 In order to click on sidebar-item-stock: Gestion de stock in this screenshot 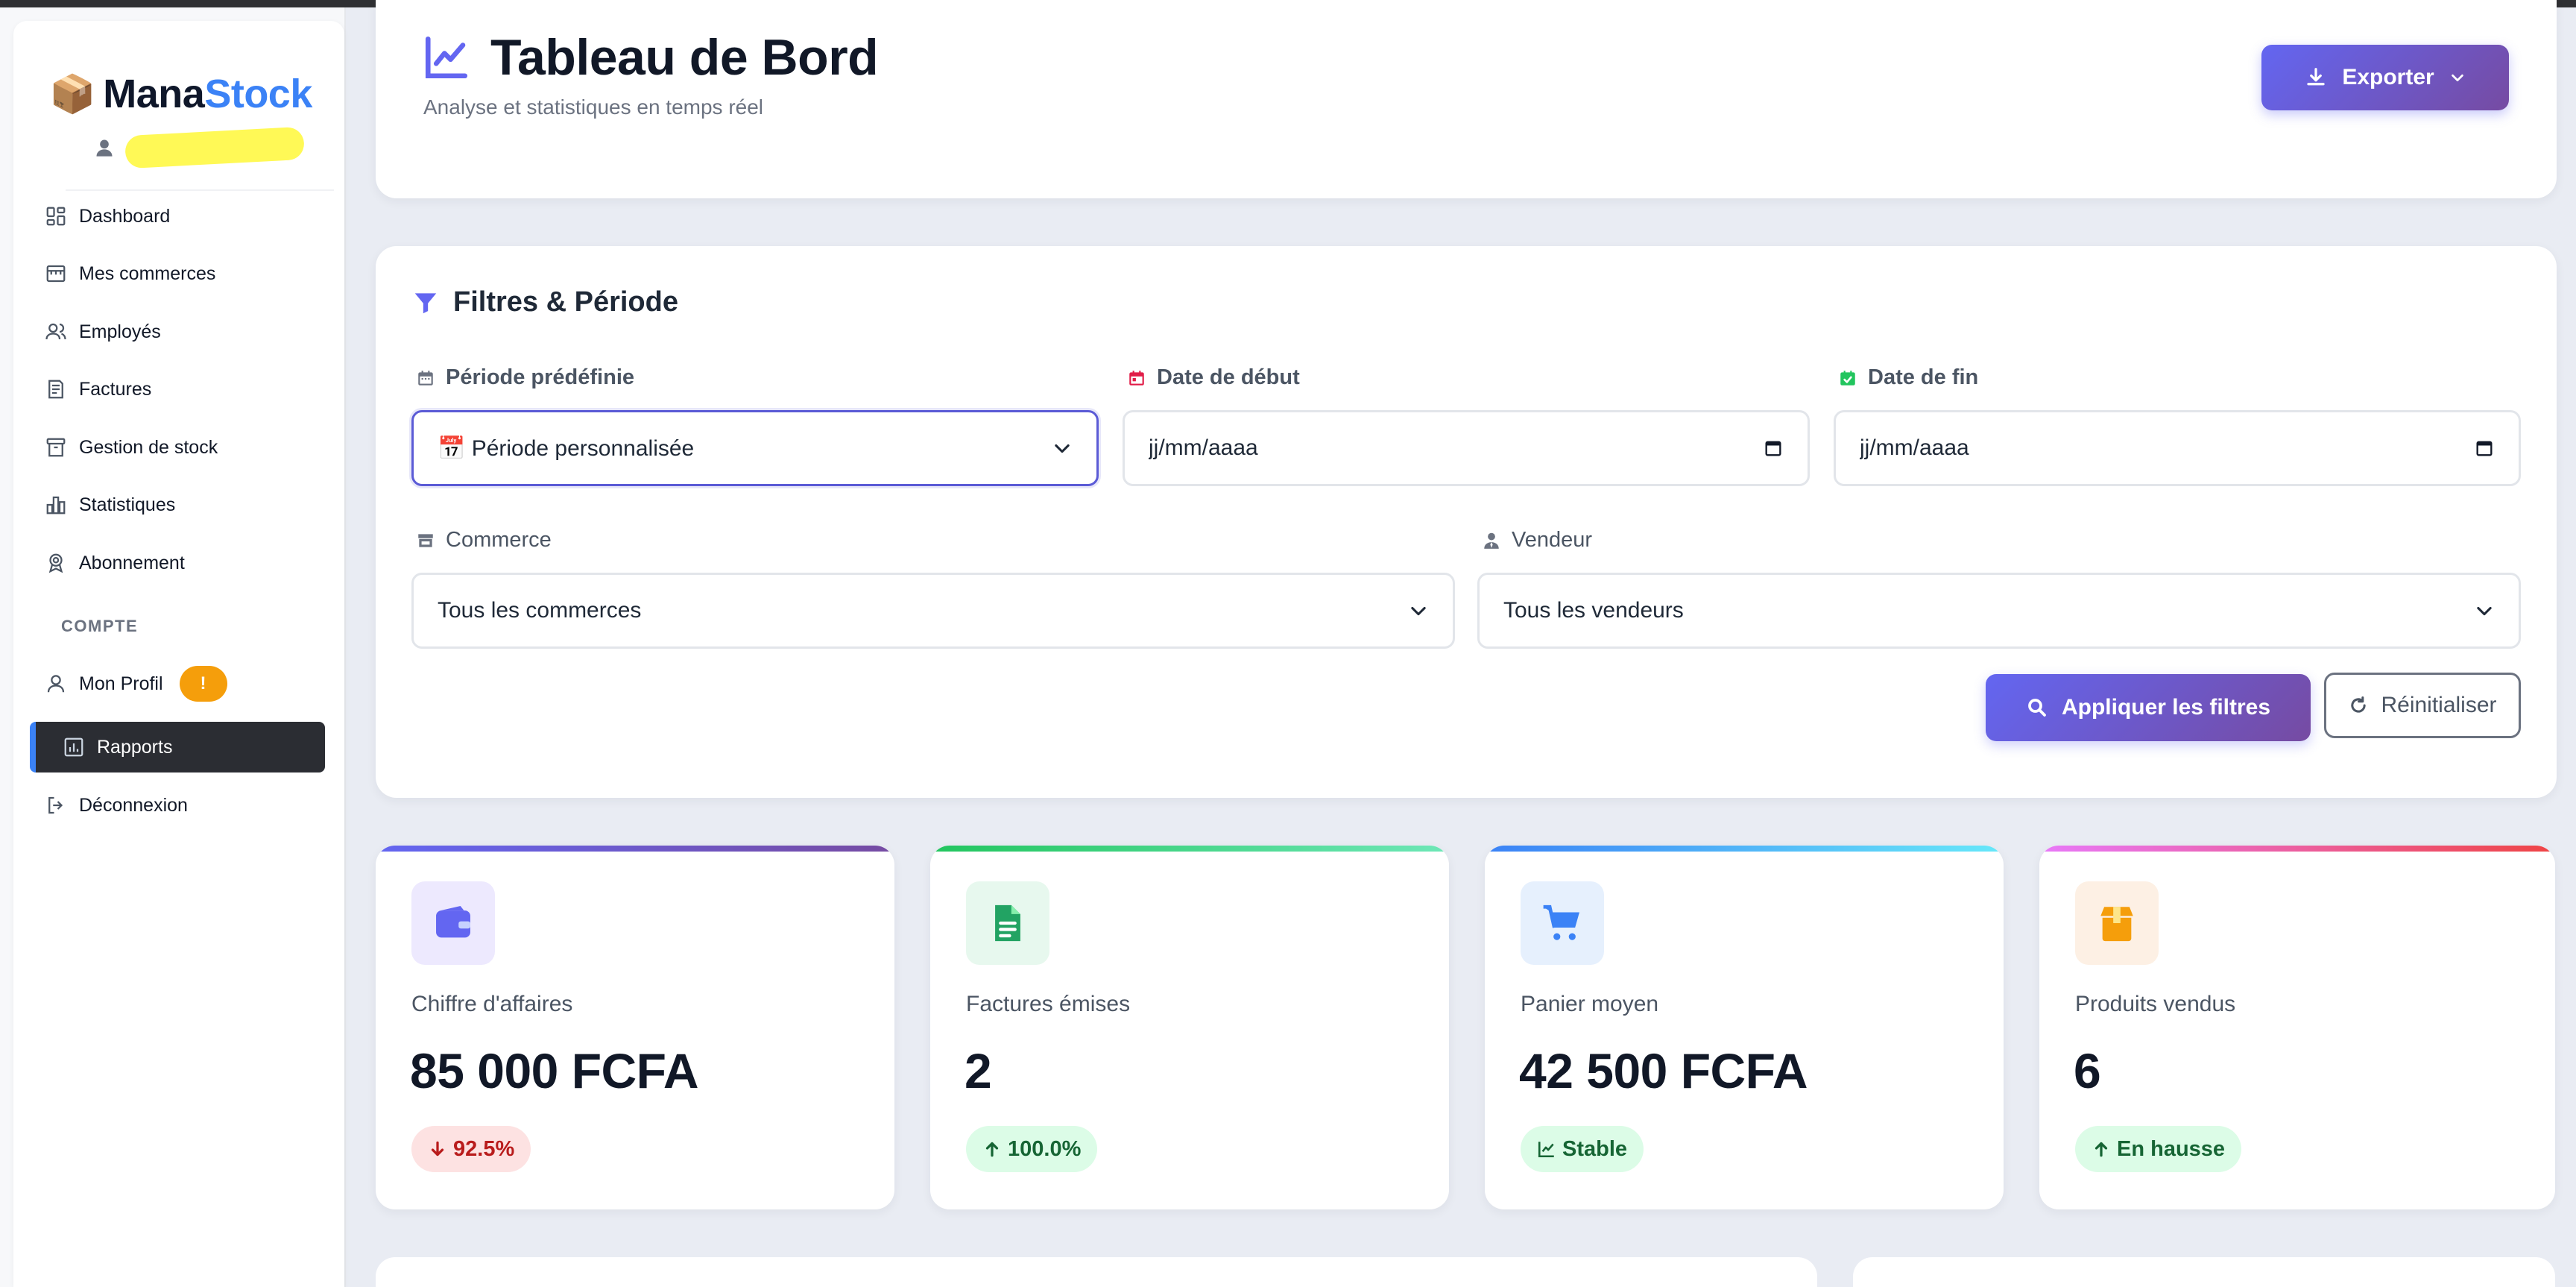, I will do `click(187, 448)`.